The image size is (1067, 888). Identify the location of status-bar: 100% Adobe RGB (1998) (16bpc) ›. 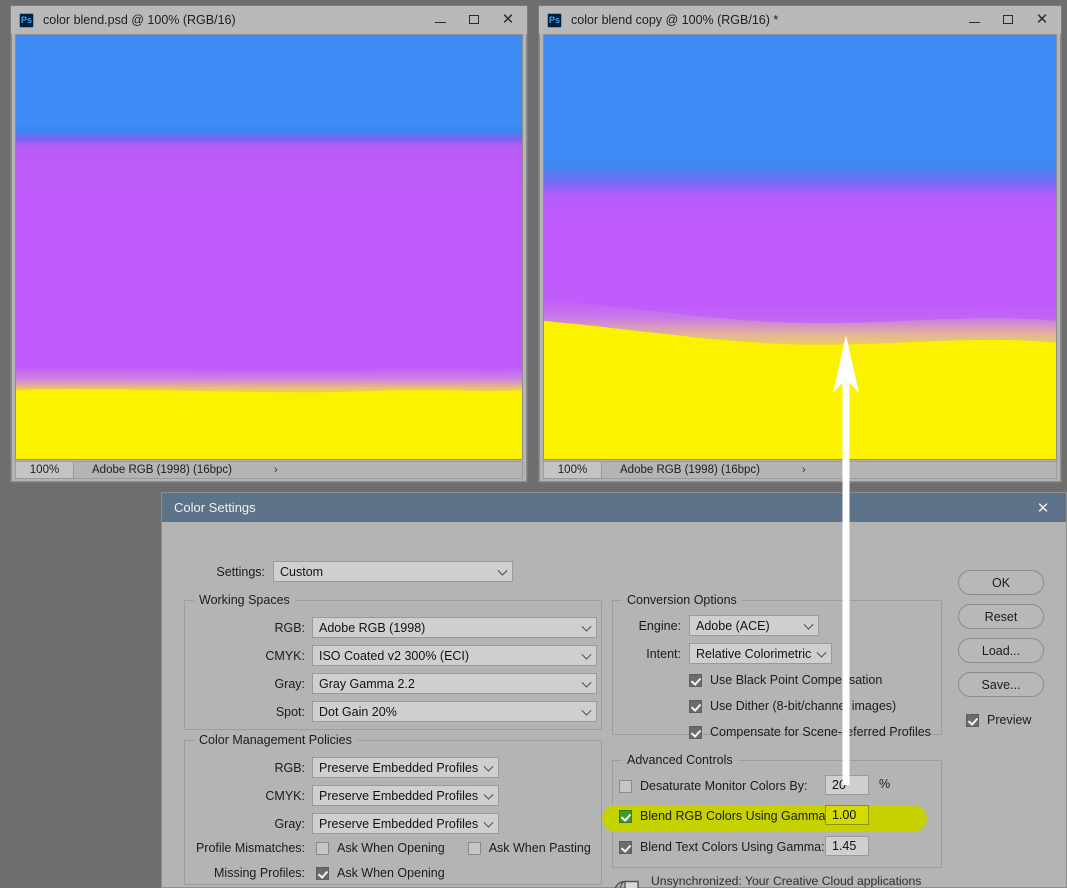
(269, 470).